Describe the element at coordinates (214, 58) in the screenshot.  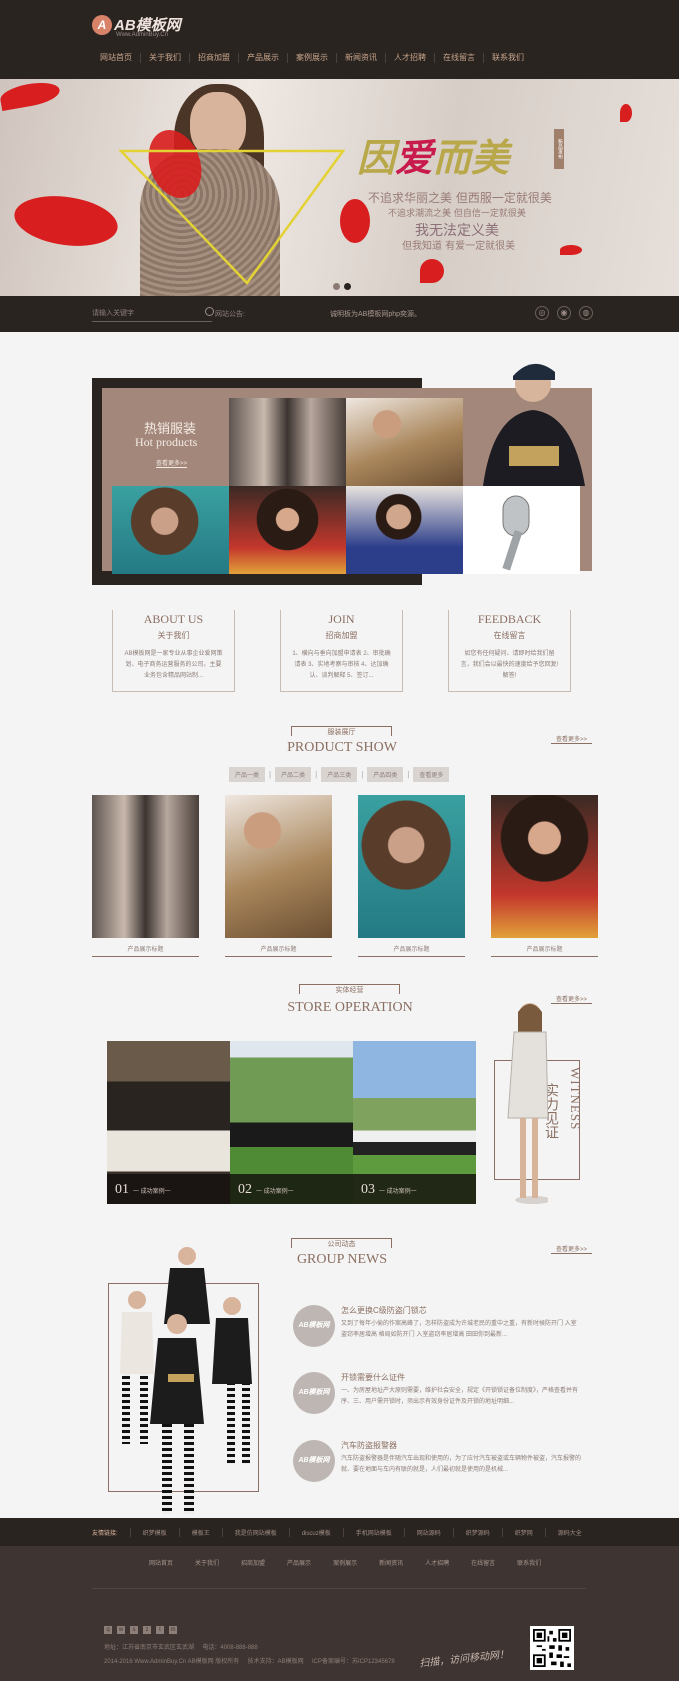
I see `nav-item: 招商加盟` at that location.